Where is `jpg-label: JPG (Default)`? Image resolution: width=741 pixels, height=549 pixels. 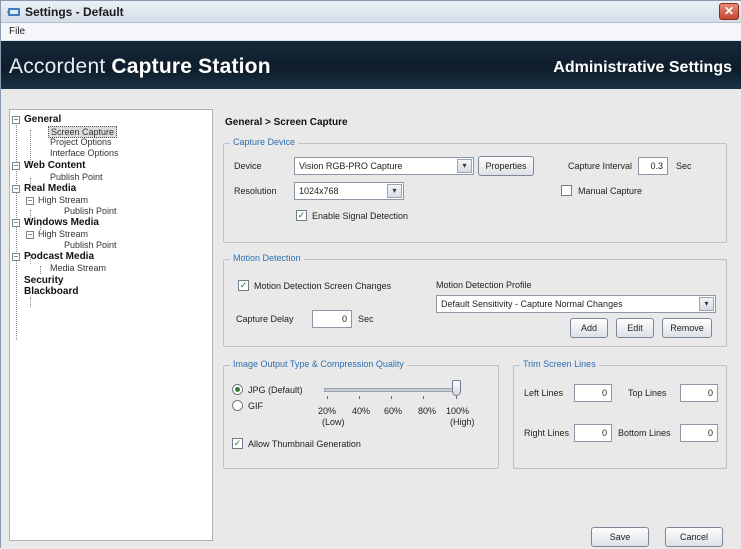 jpg-label: JPG (Default) is located at coordinates (275, 390).